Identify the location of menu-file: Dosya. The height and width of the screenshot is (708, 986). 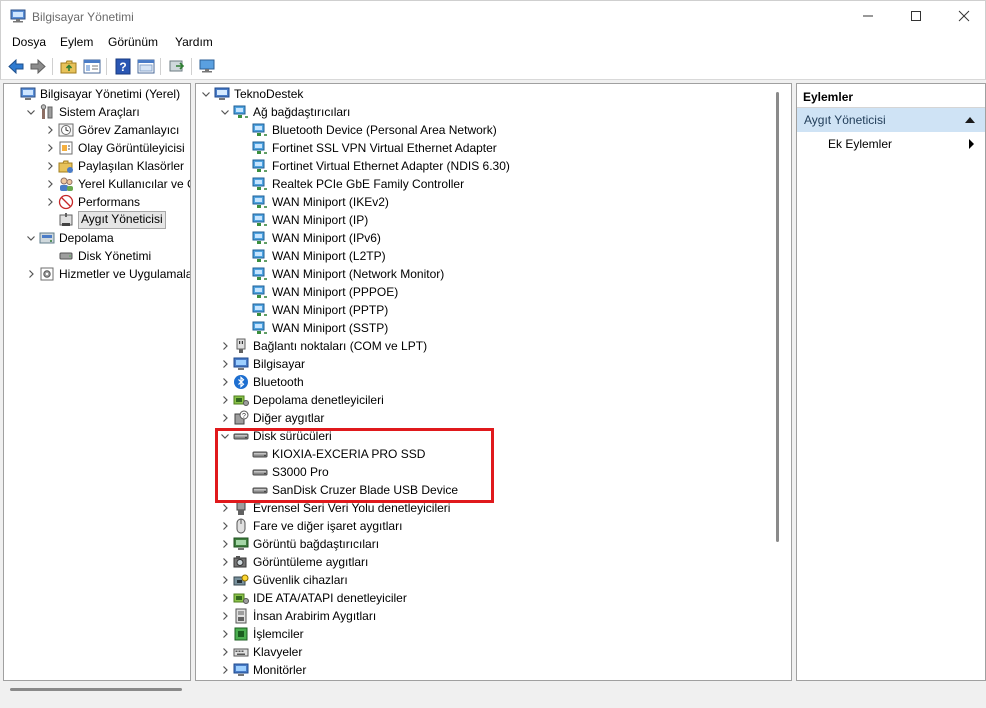
(29, 42).